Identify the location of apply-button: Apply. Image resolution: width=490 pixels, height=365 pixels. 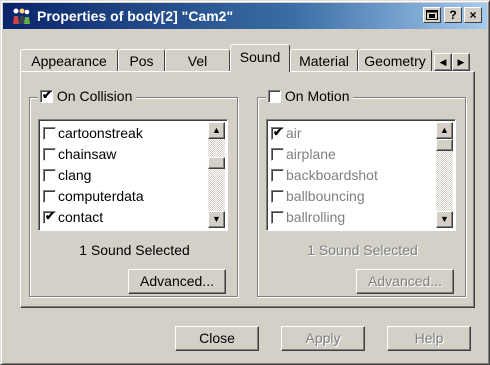
(323, 338).